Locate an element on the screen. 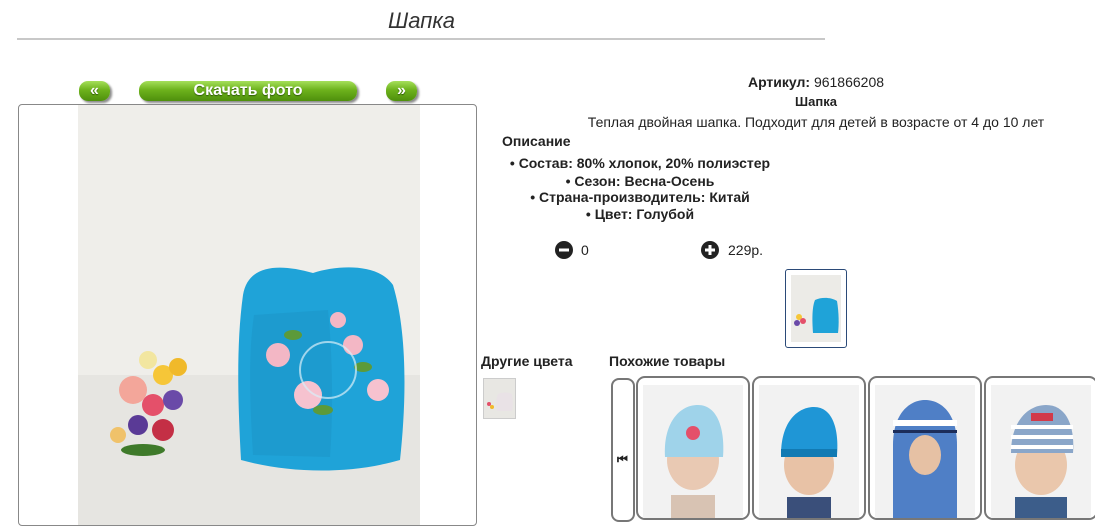  skip-back-icon: ⏮ is located at coordinates (622, 459).